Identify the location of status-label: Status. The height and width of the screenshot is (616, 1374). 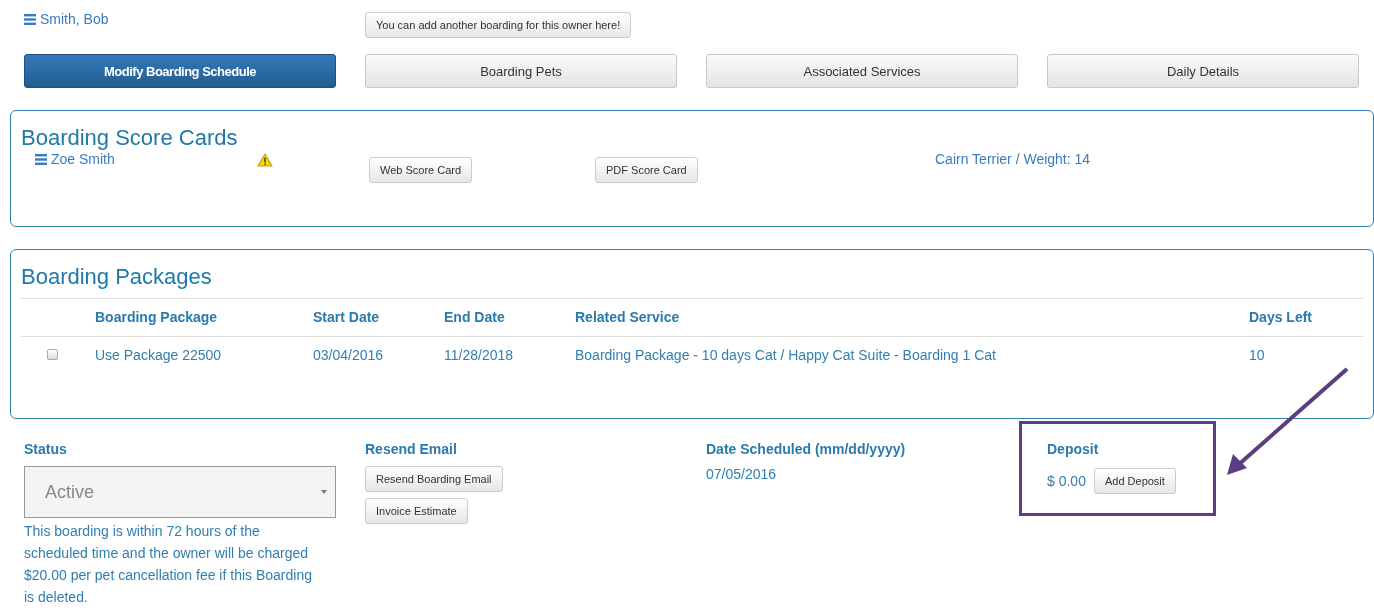
(45, 449).